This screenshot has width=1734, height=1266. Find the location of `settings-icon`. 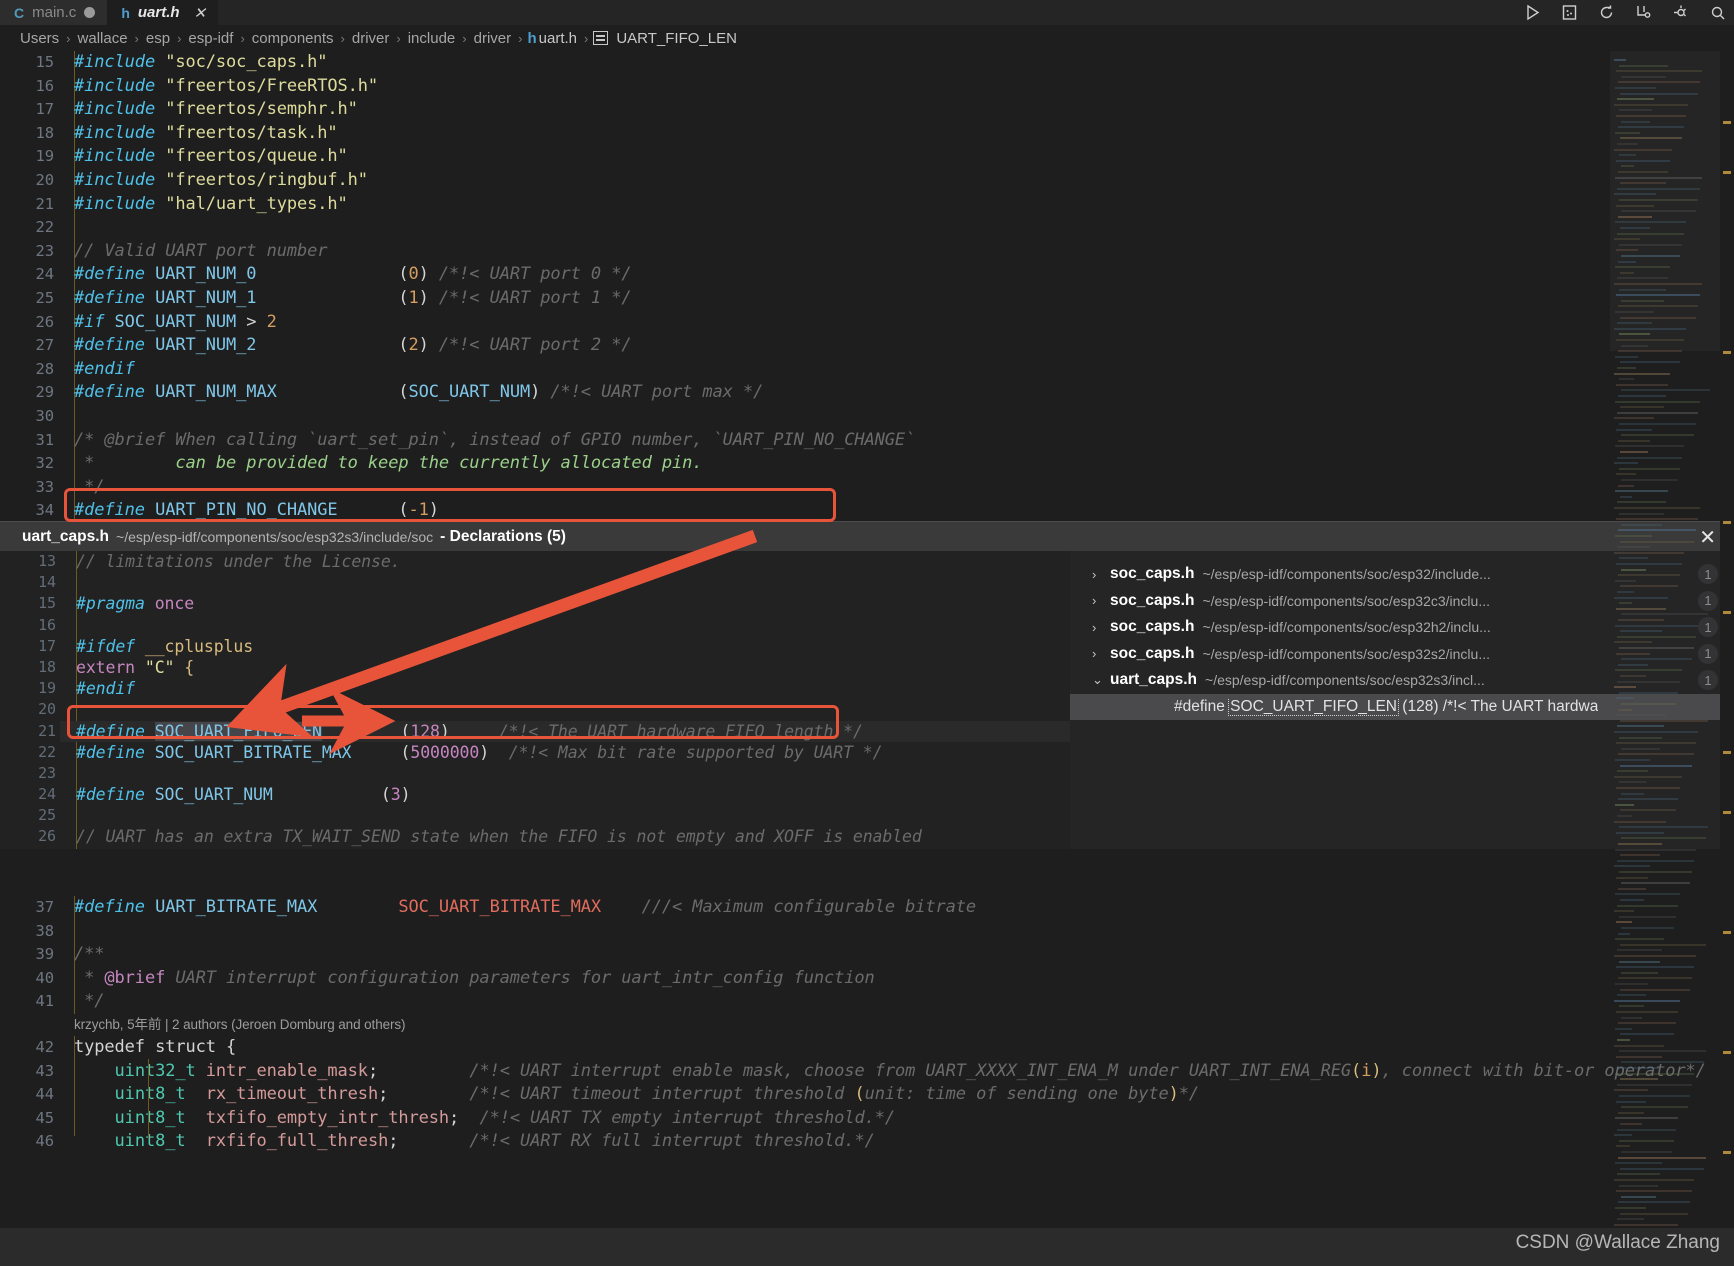

settings-icon is located at coordinates (1680, 12).